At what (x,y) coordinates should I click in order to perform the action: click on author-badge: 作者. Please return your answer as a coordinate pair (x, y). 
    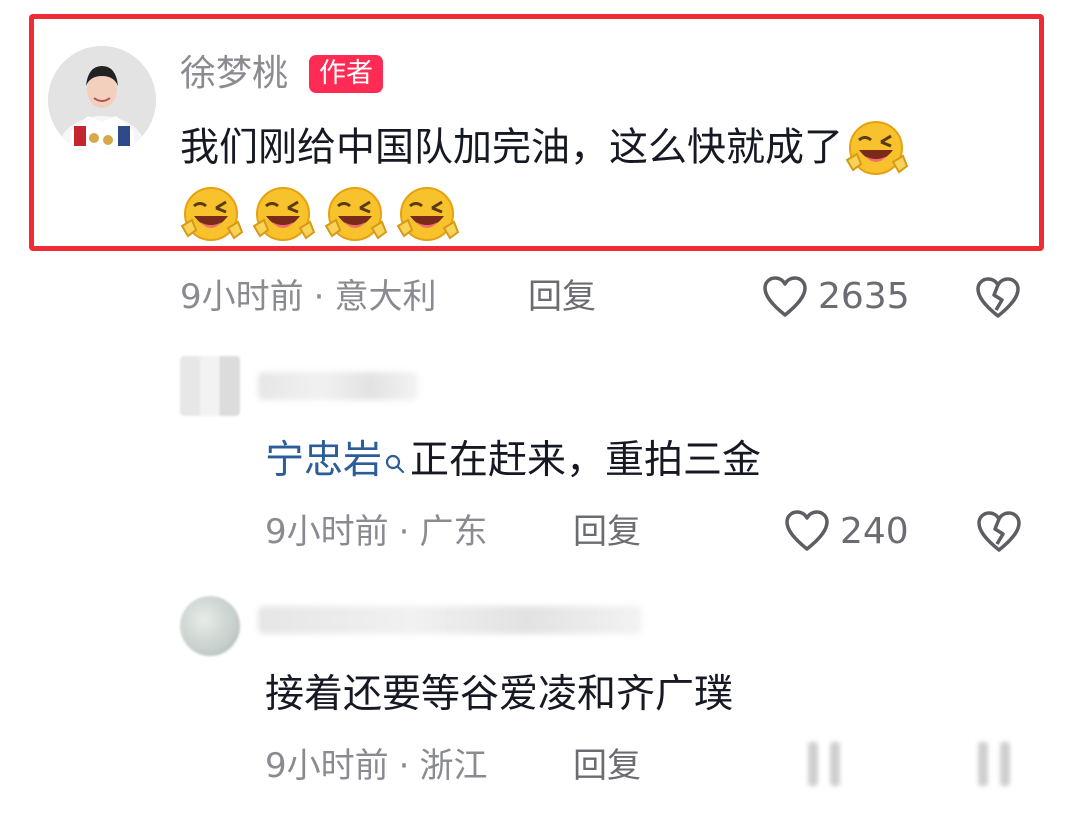
    Looking at the image, I should click on (346, 74).